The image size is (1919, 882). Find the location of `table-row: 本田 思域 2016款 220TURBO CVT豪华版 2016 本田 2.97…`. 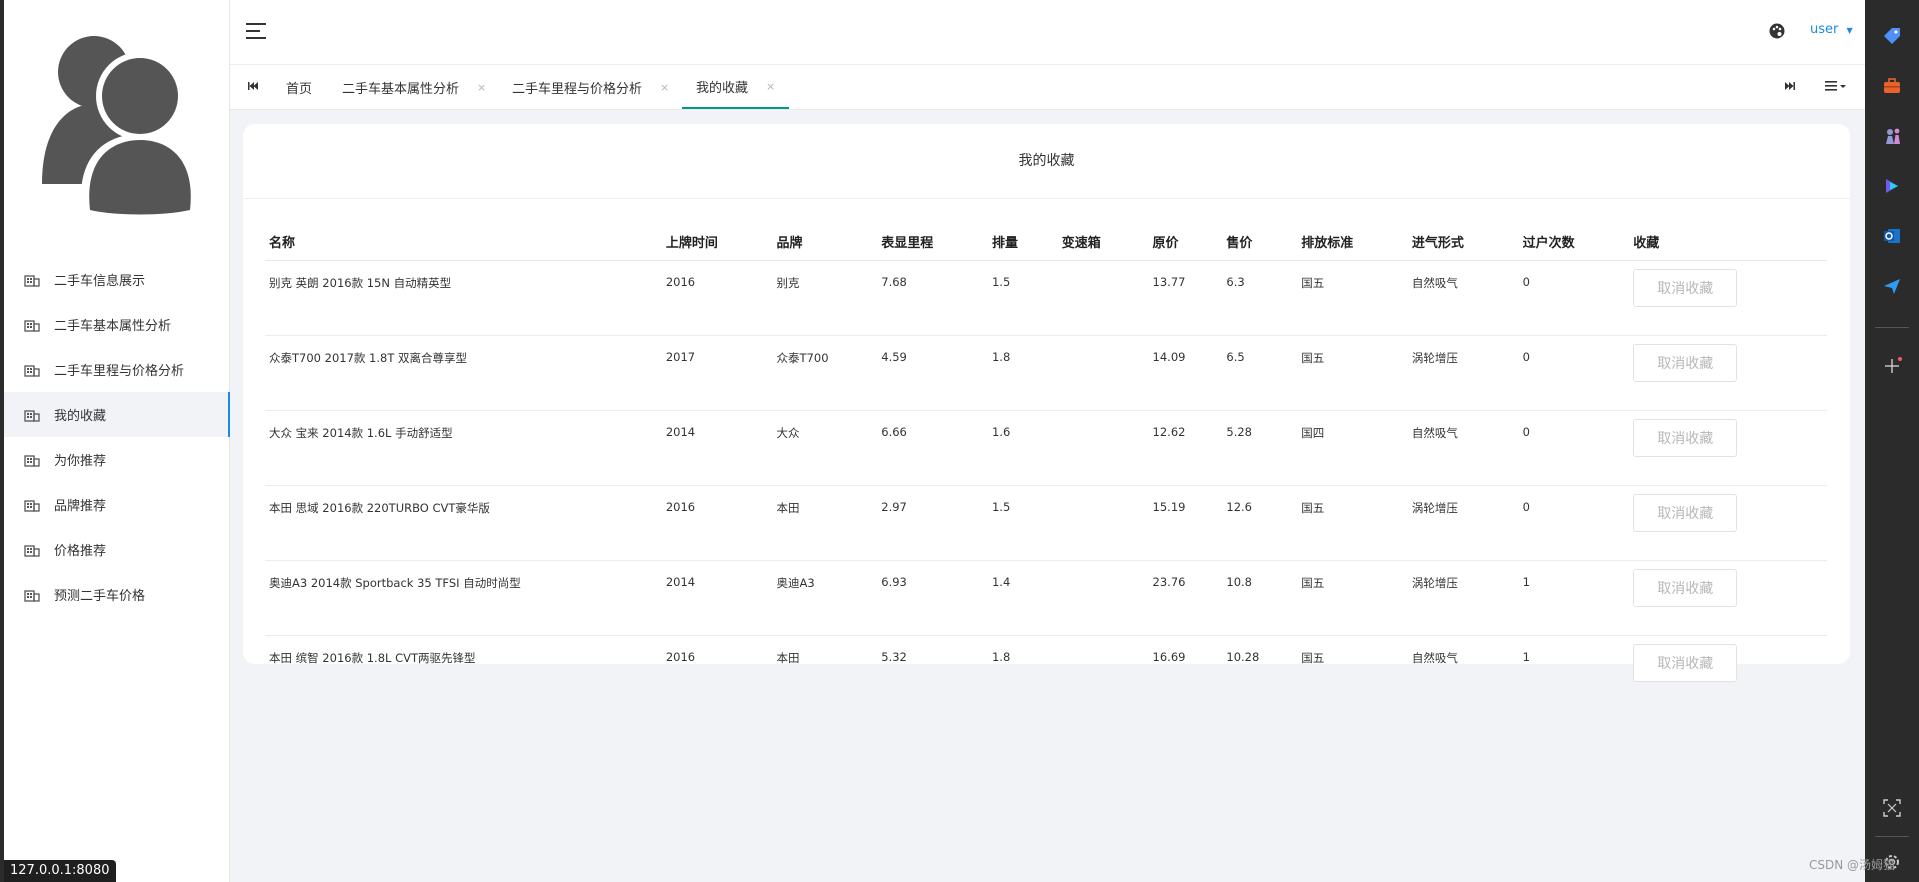

table-row: 本田 思域 2016款 220TURBO CVT豪华版 2016 本田 2.97… is located at coordinates (1046, 523).